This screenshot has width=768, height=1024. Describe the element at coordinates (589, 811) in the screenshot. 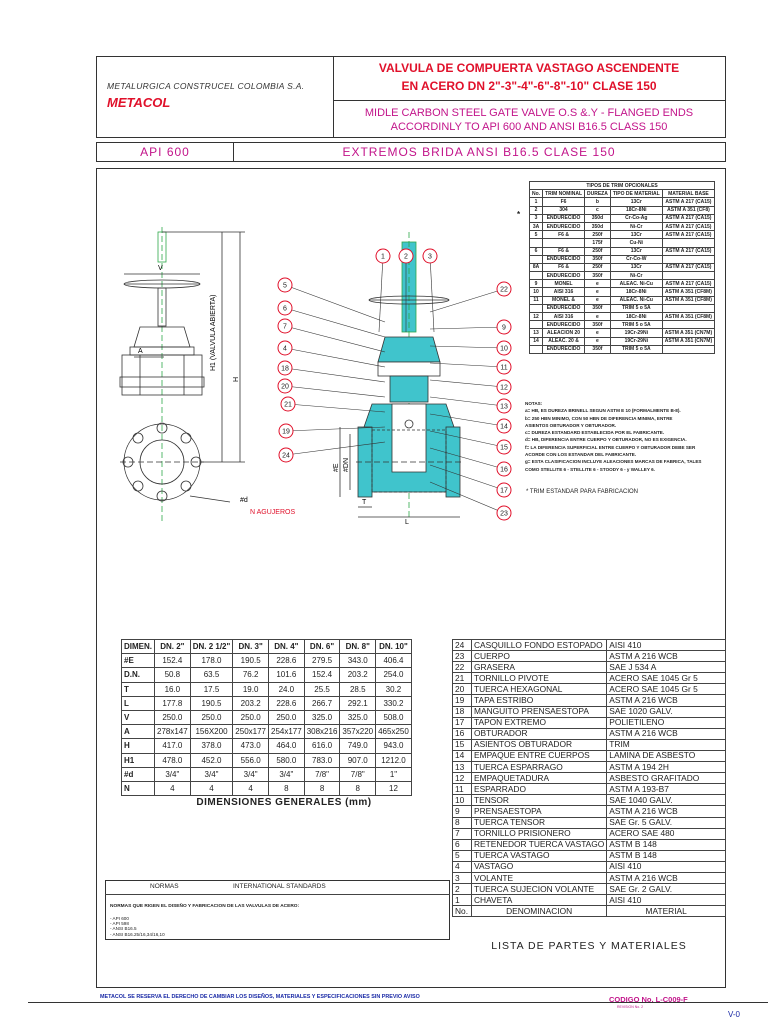

I see `part-row: 9 PRENSAESTOPA ASTM A 216 WCB` at that location.